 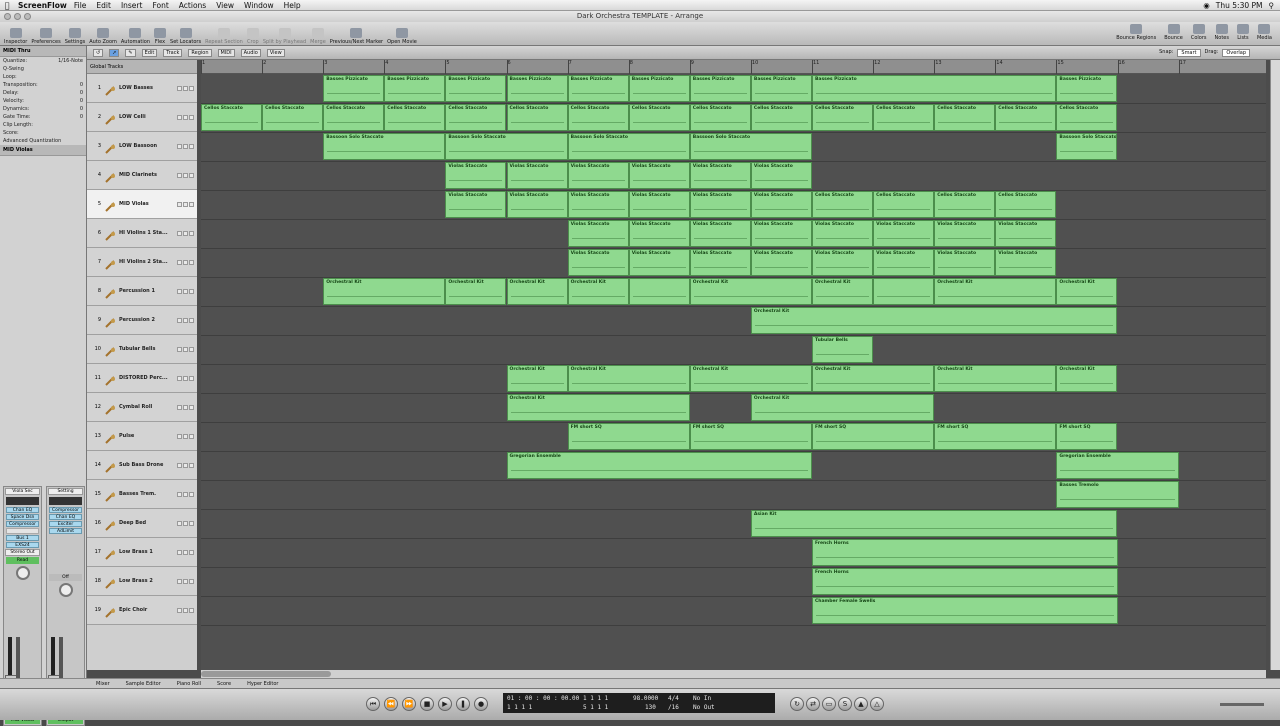 What do you see at coordinates (142, 436) in the screenshot?
I see `track-header: 13 Pulse` at bounding box center [142, 436].